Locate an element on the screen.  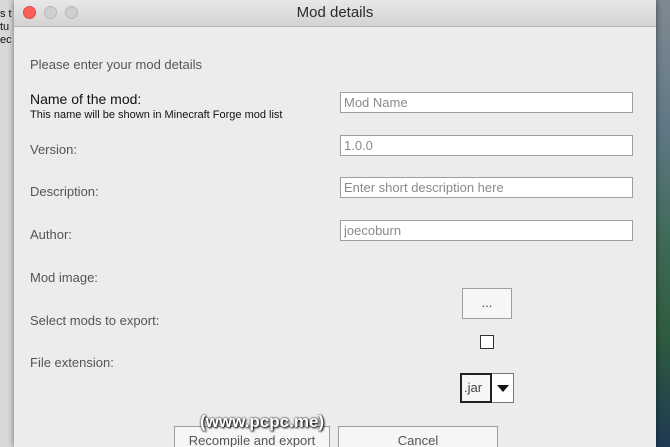
window-title: Mod details is located at coordinates (335, 12).